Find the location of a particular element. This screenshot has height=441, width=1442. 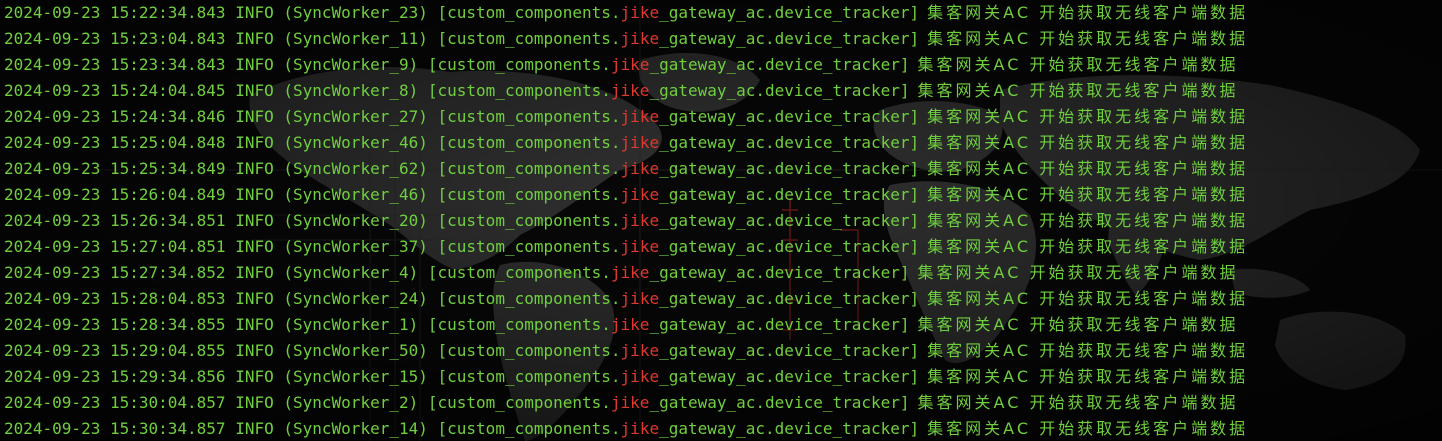

log-time: 15:23:34.843 is located at coordinates (167, 64).